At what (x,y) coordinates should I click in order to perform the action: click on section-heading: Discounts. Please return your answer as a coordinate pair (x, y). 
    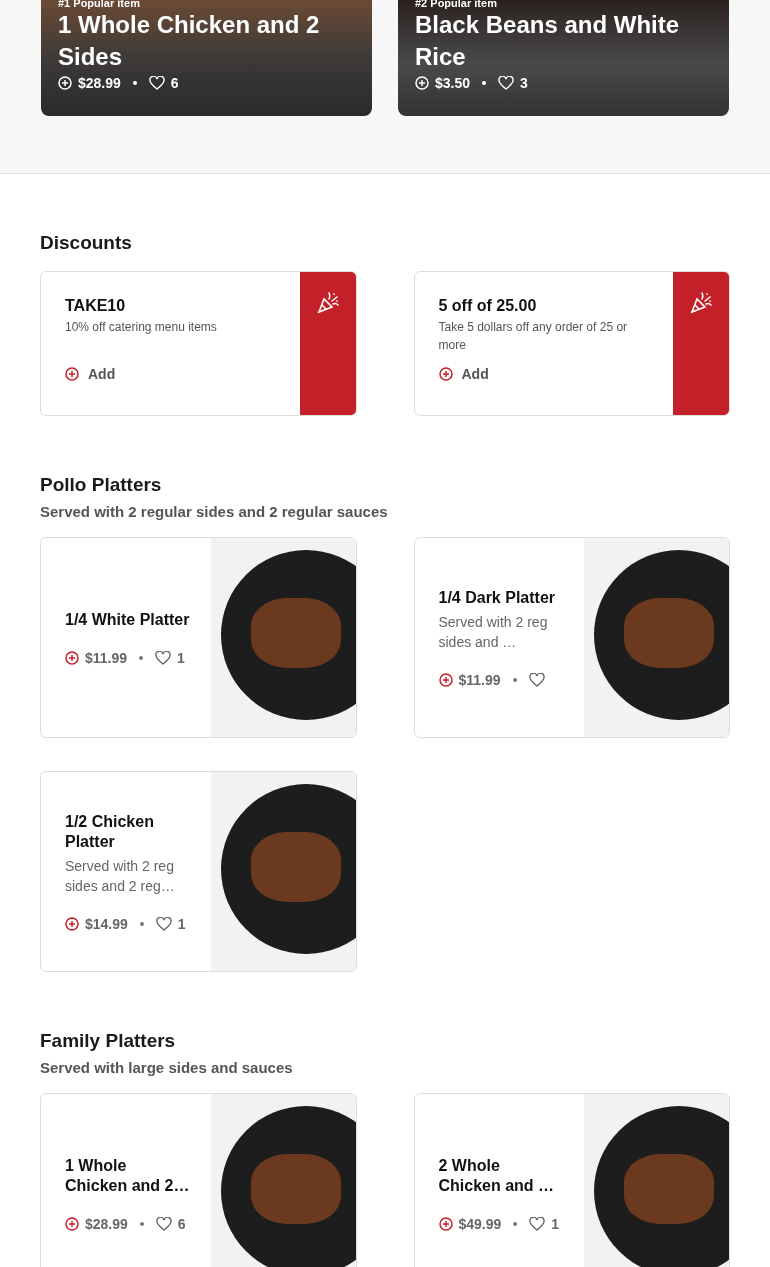
    Looking at the image, I should click on (86, 243).